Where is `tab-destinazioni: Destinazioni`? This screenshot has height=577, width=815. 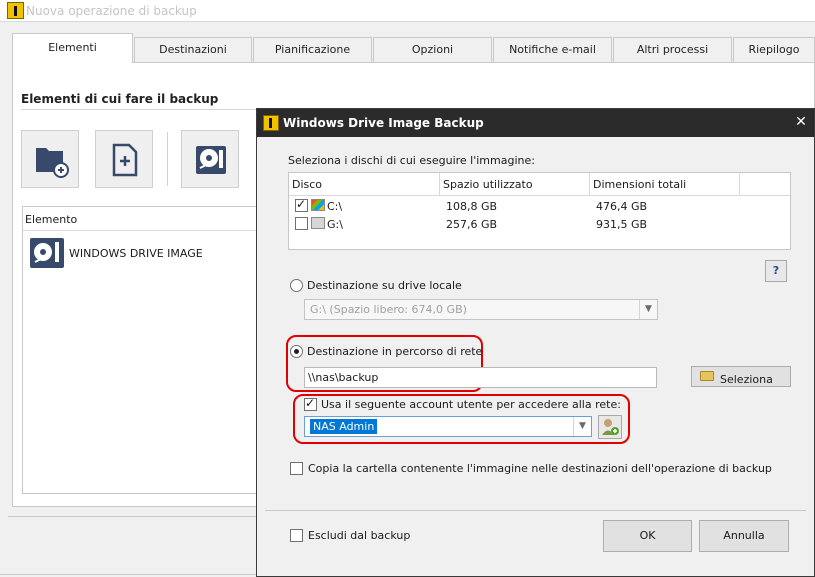
tab-destinazioni: Destinazioni is located at coordinates (193, 49).